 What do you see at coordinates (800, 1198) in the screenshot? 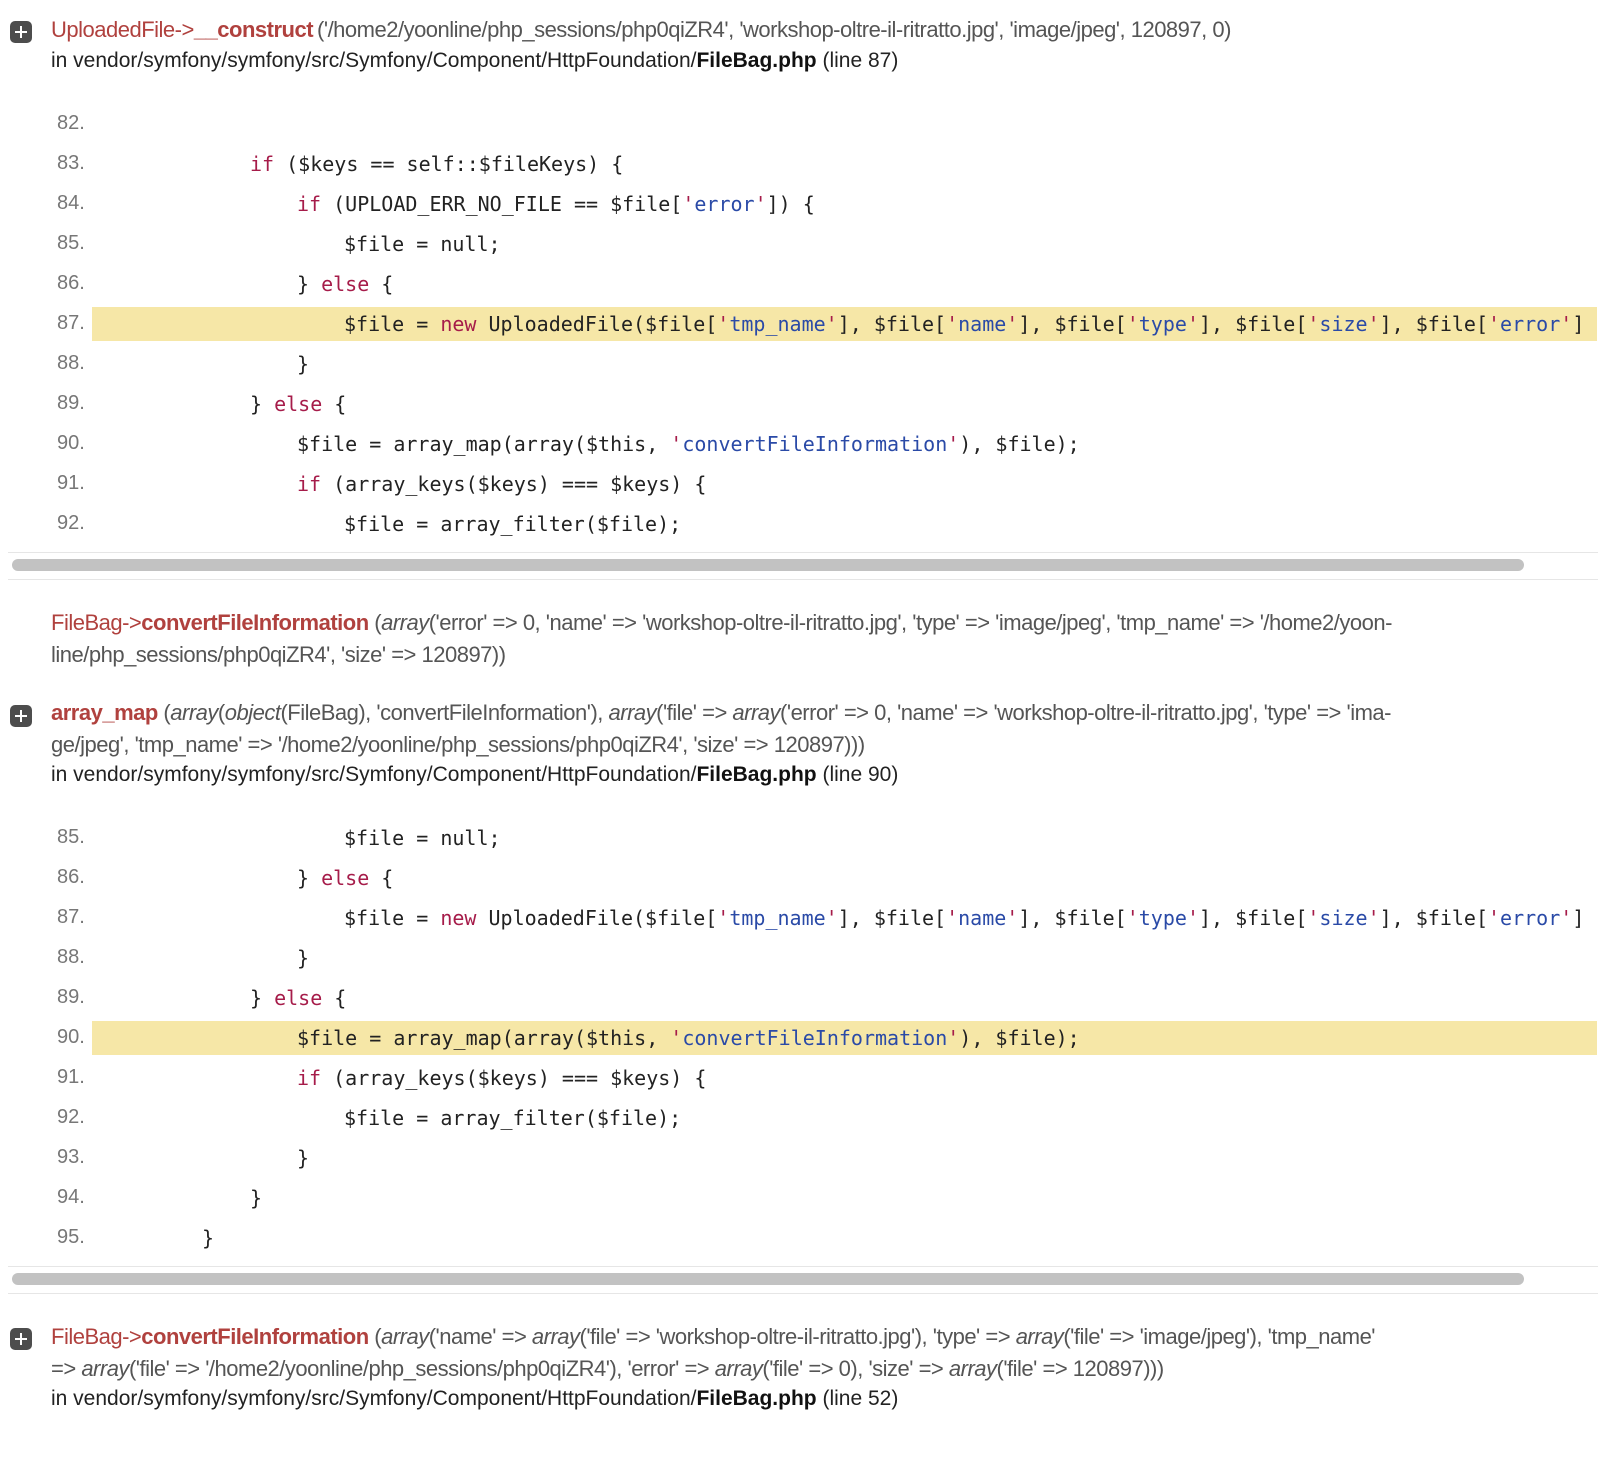
I see `code-line: 94.}` at bounding box center [800, 1198].